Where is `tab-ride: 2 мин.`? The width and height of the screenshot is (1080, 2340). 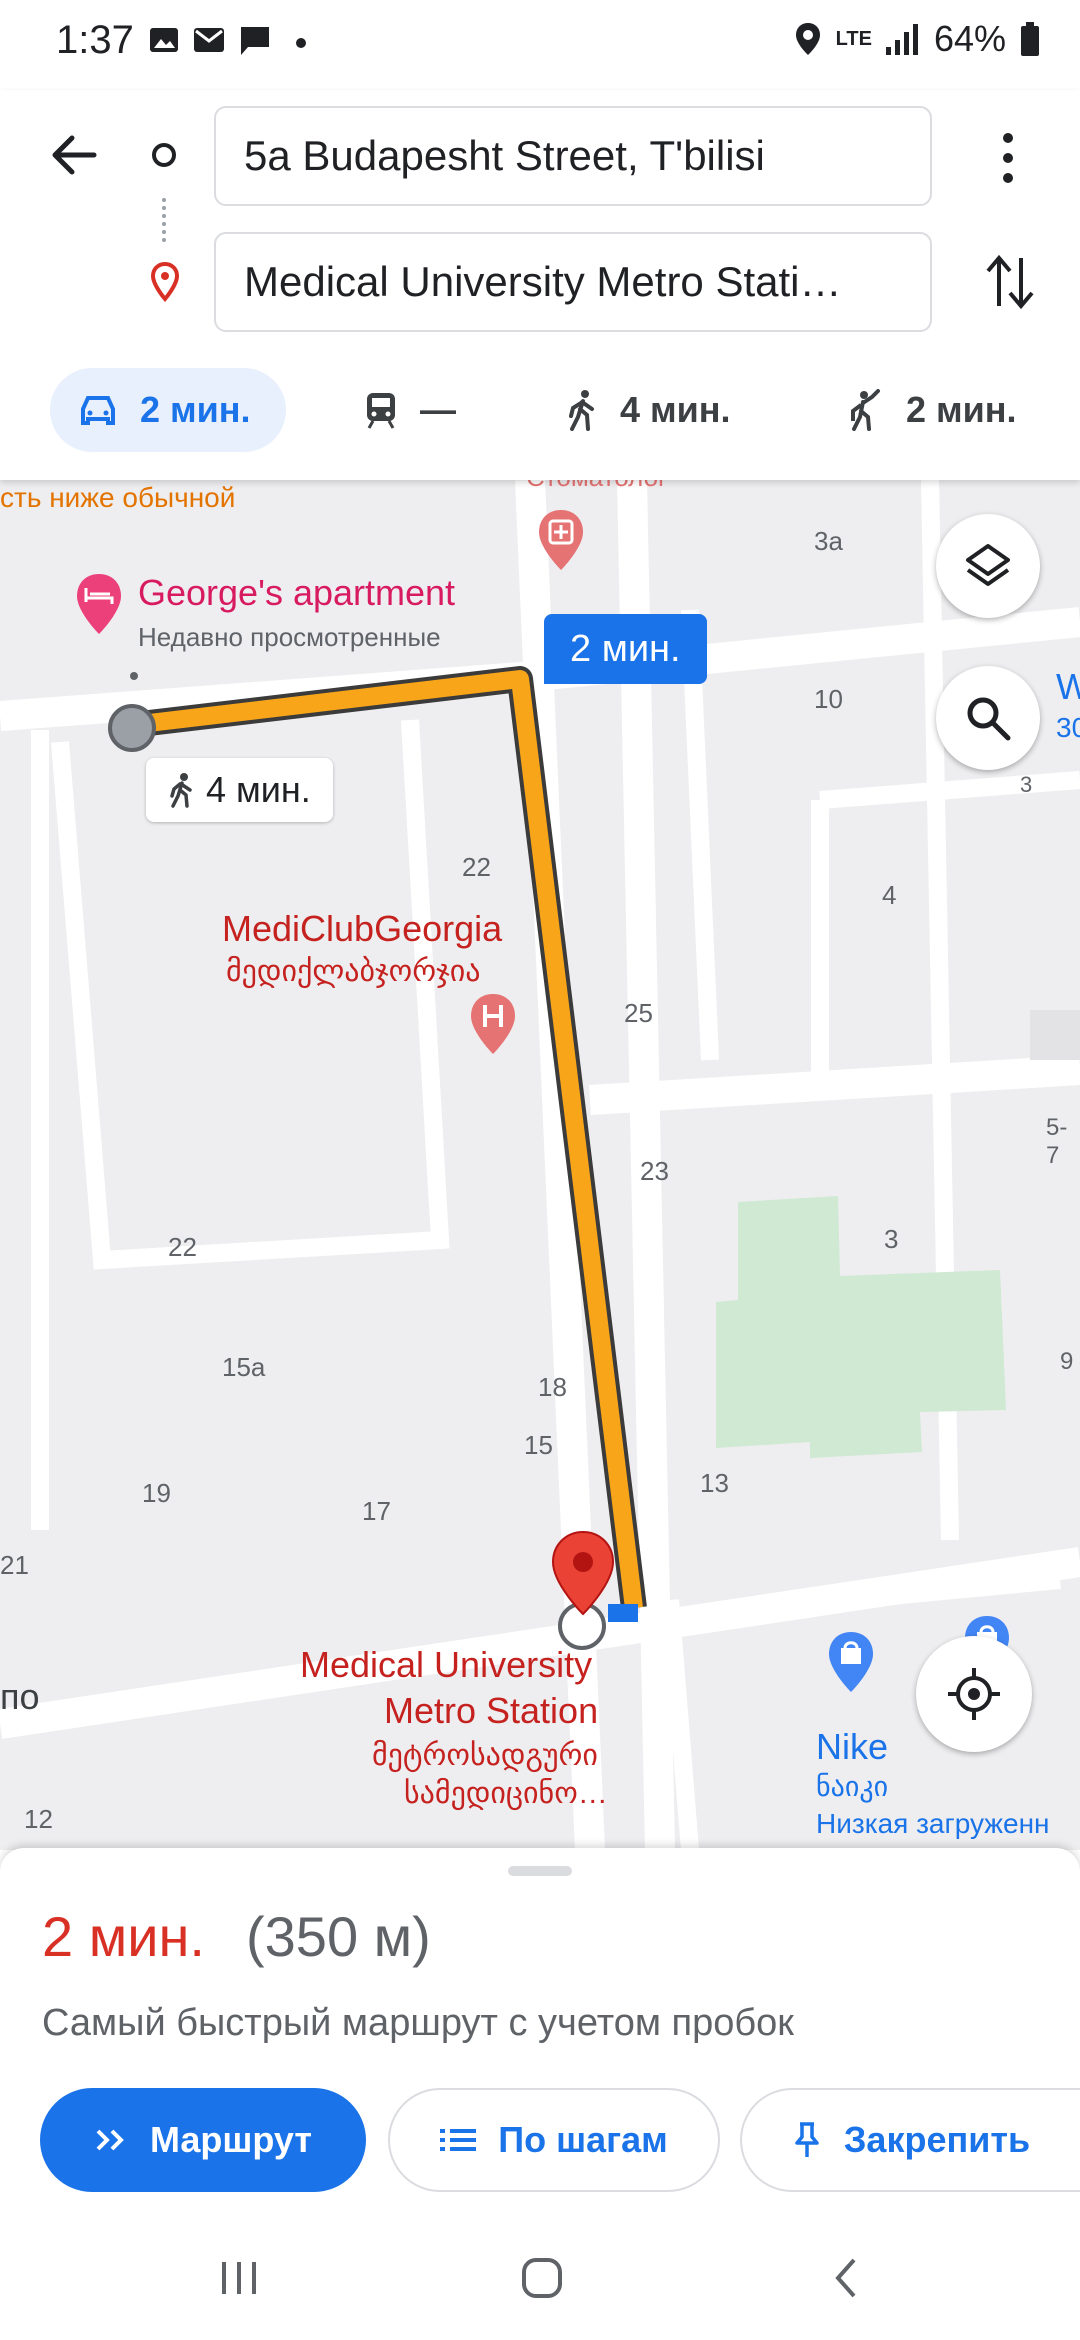
tab-ride: 2 мин. is located at coordinates (932, 410).